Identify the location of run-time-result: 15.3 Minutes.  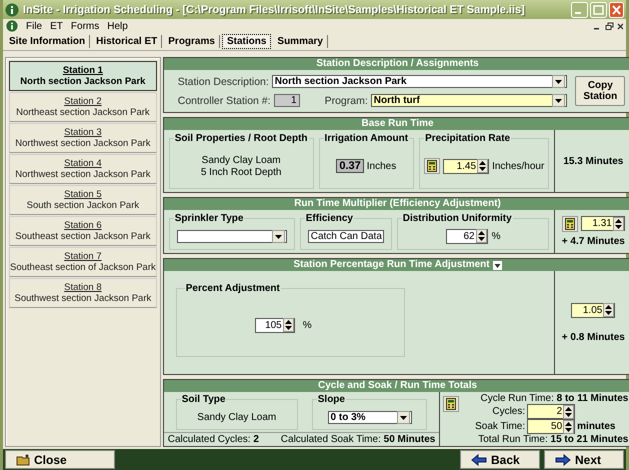
(593, 161).